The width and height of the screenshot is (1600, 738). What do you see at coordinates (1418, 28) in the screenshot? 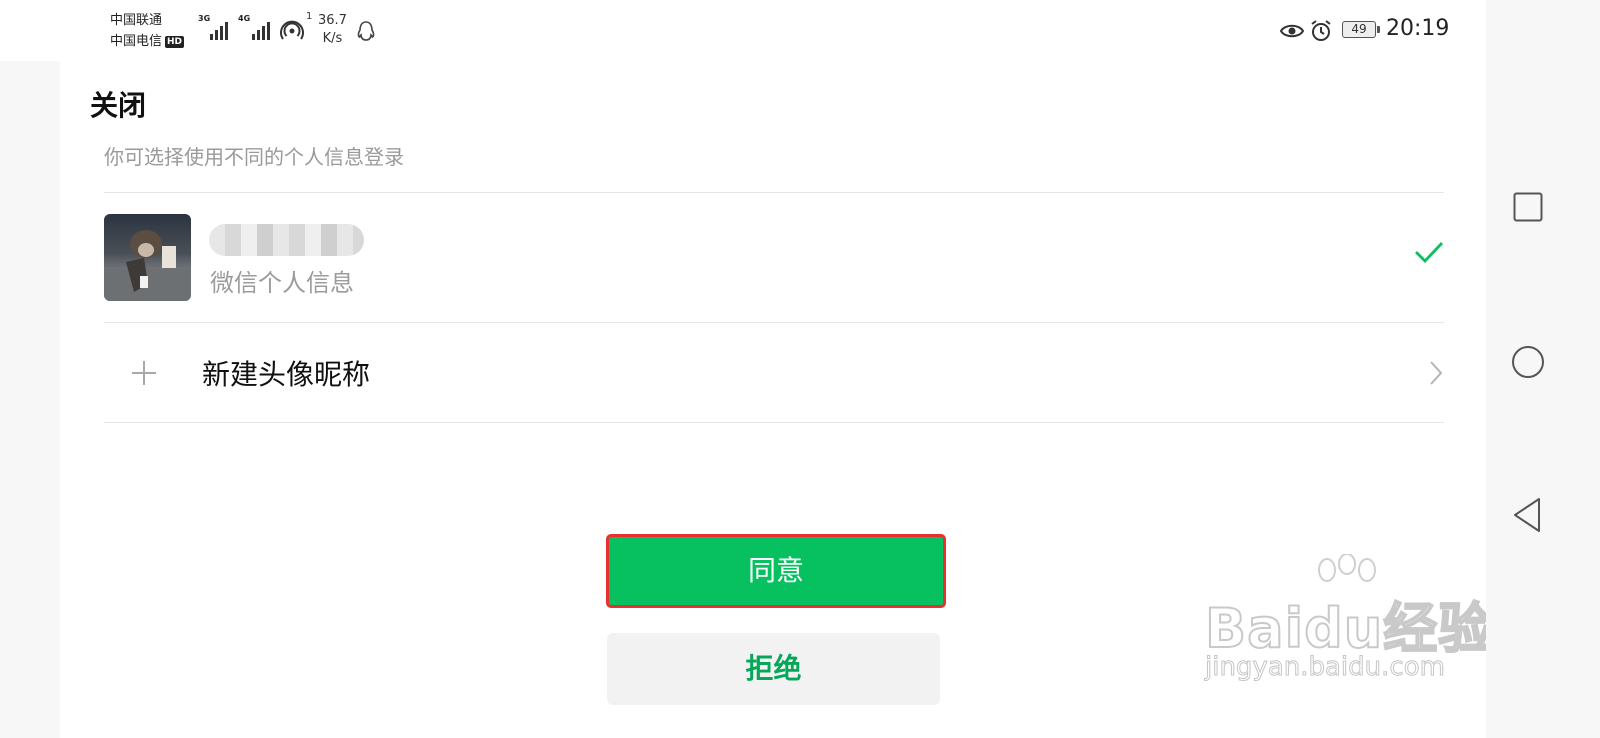
I see `clock: 20:19` at bounding box center [1418, 28].